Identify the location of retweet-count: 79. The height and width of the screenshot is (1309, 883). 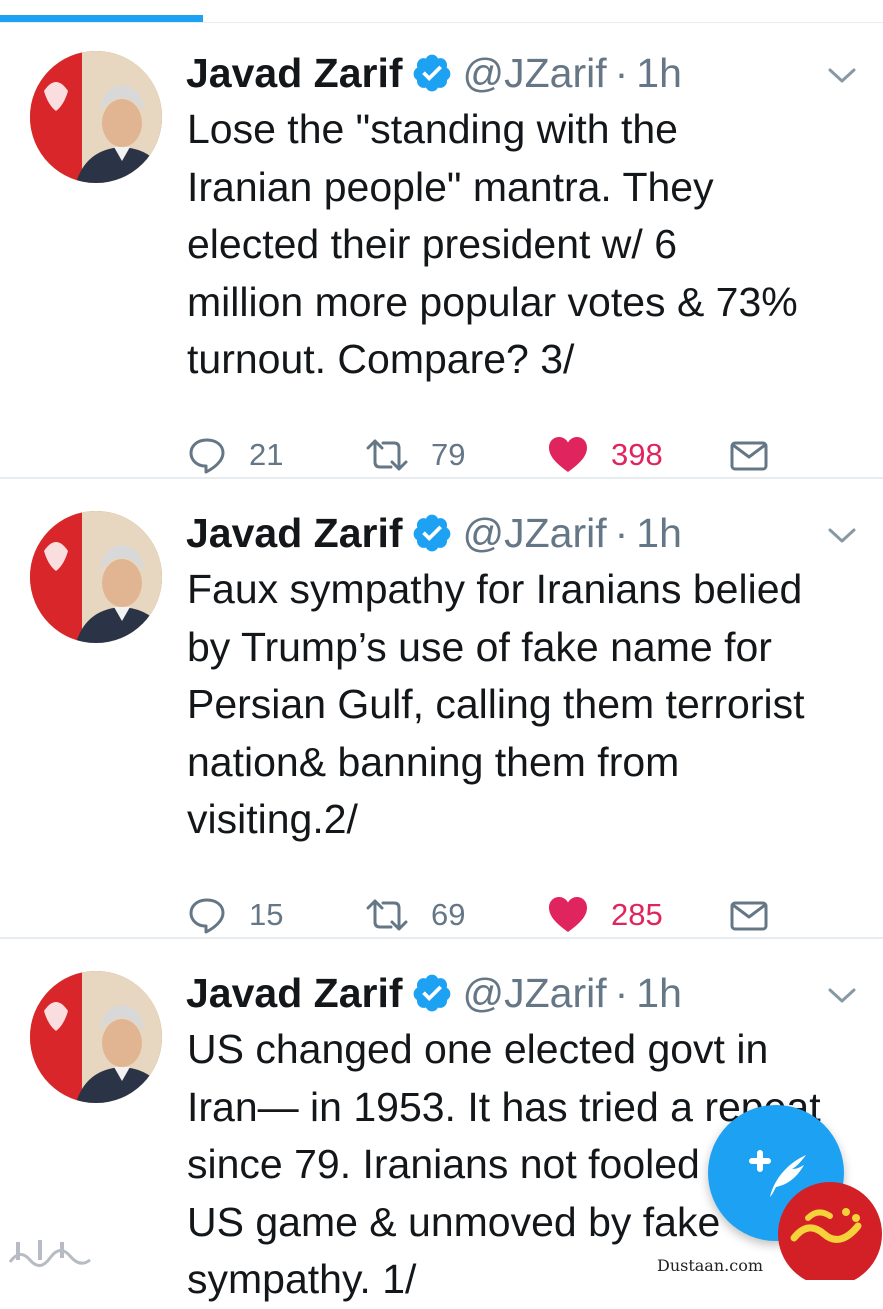
(448, 454).